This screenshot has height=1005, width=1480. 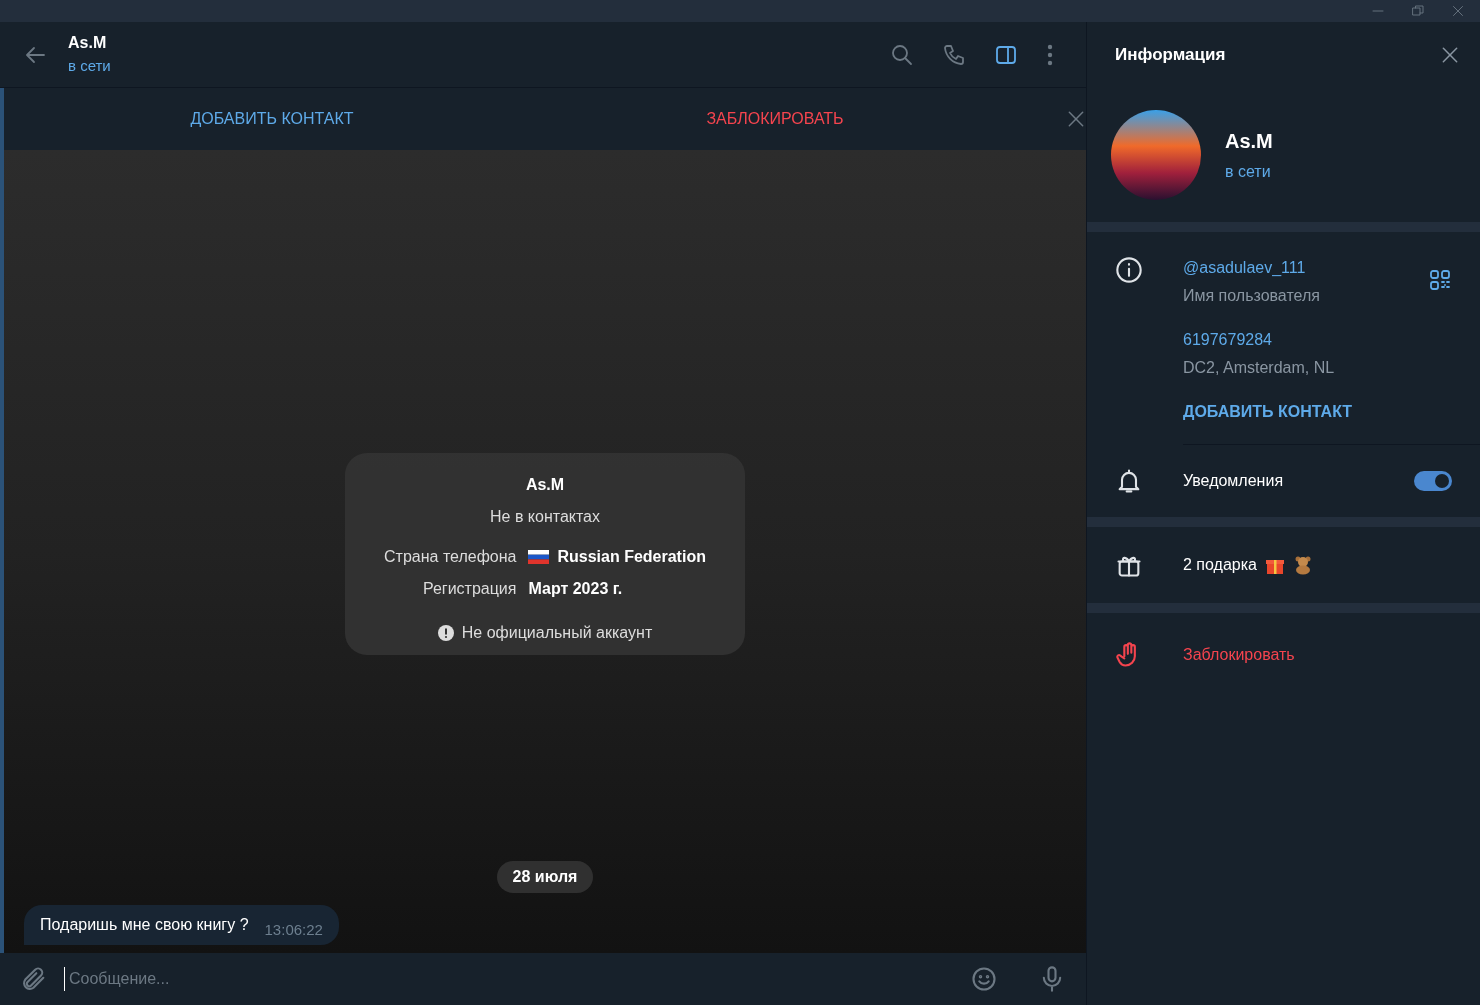 What do you see at coordinates (293, 929) in the screenshot?
I see `message-time: 13:06:22` at bounding box center [293, 929].